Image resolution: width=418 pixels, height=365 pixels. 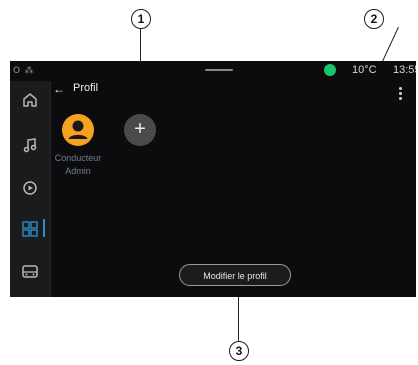 What do you see at coordinates (374, 19) in the screenshot?
I see `callout-2: 2` at bounding box center [374, 19].